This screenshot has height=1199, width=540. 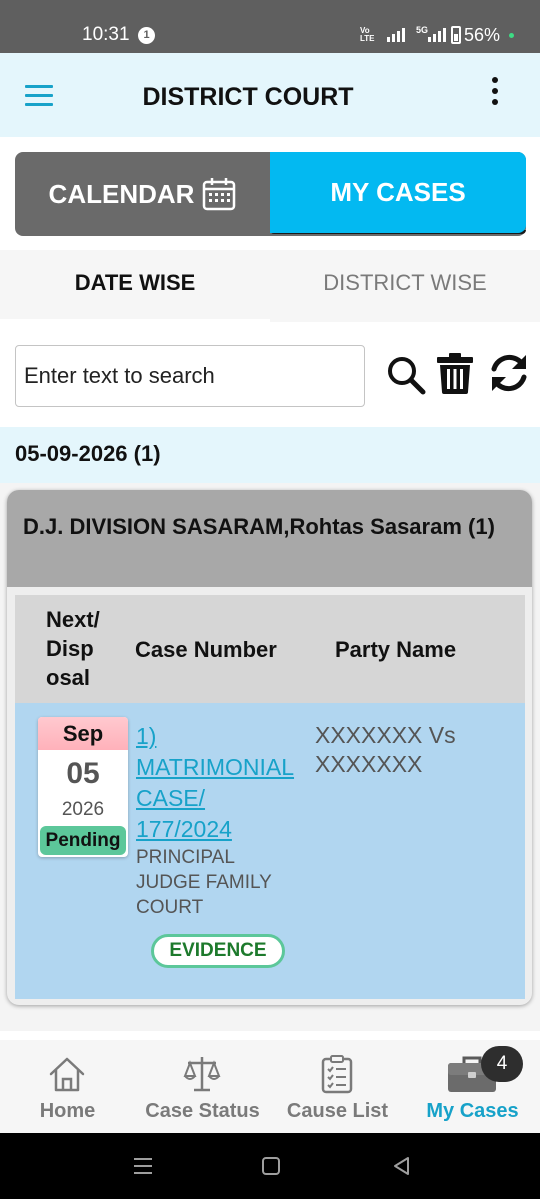 I want to click on tab-district-wise: DISTRICT WISE, so click(x=405, y=286).